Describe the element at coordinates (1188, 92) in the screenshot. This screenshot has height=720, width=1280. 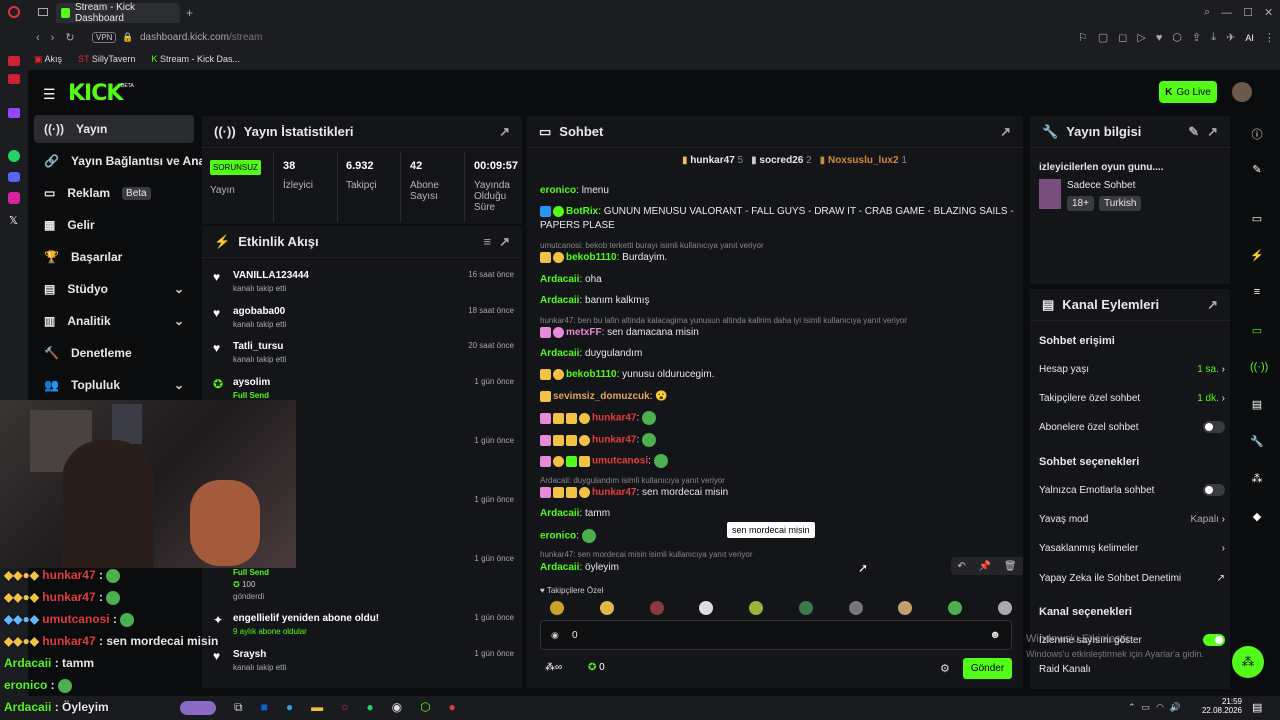
I see `go-live-button: K Go Live` at that location.